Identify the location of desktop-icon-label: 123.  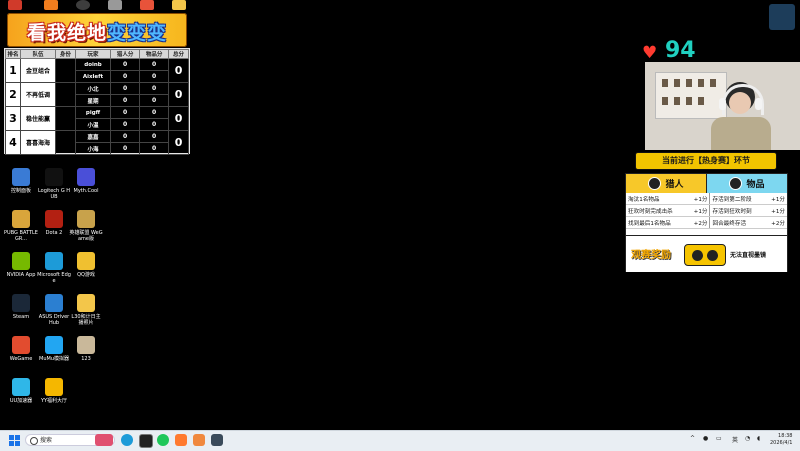
(86, 359).